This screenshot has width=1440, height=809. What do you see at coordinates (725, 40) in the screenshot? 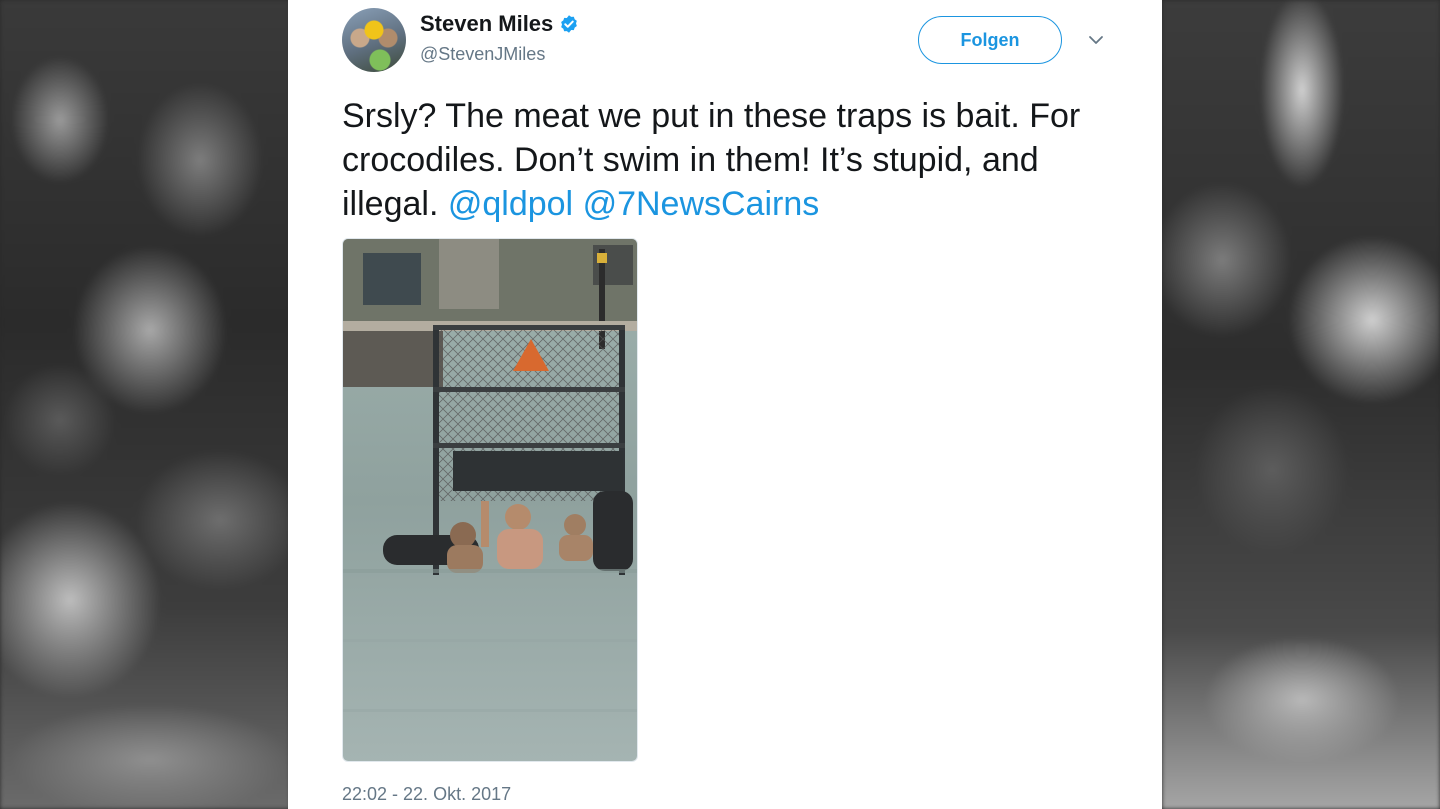
I see `tweet-header: Steven Miles @StevenJMiles Folgen` at bounding box center [725, 40].